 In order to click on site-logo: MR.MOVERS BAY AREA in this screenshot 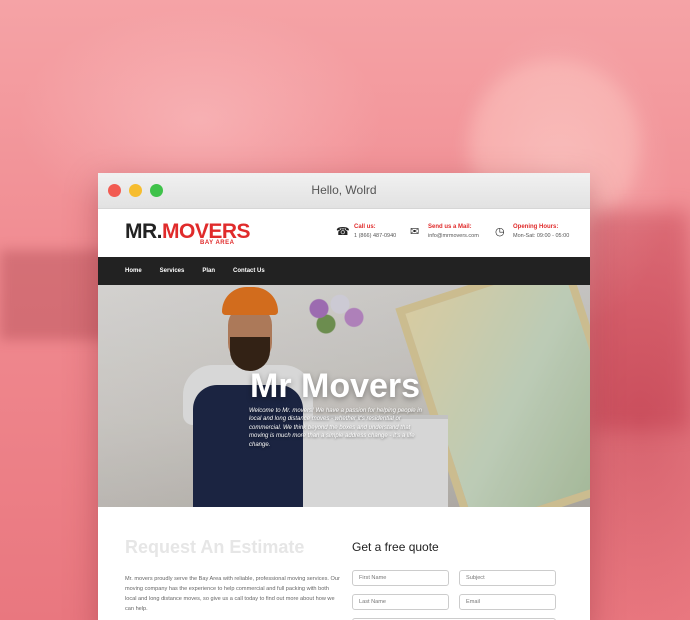, I will do `click(188, 233)`.